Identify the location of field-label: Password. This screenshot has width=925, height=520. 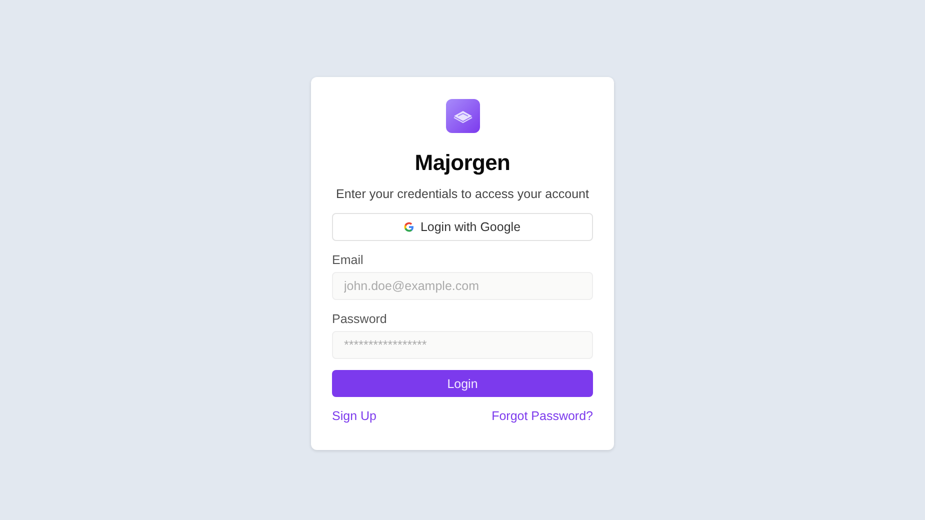
(360, 319).